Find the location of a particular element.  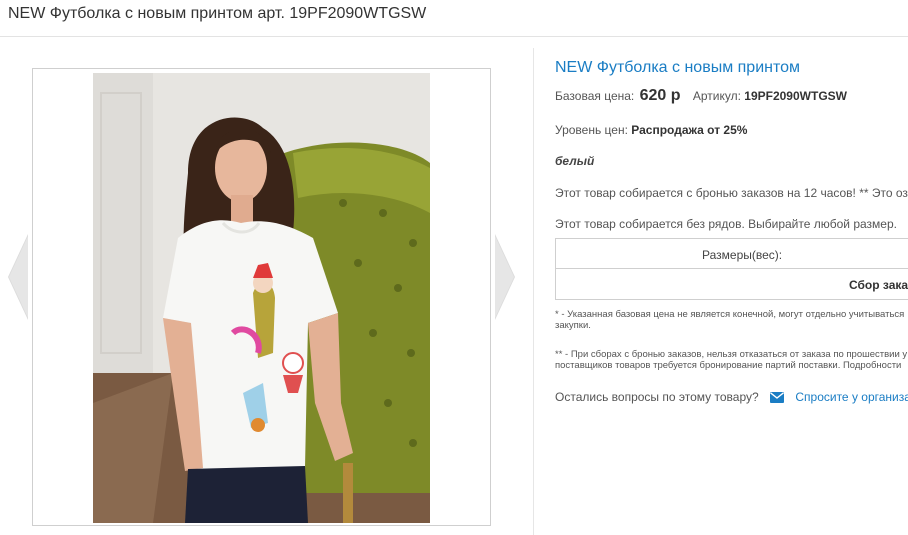

sizes-table: Размеры(вес): Сбор заказов is located at coordinates (731, 269).